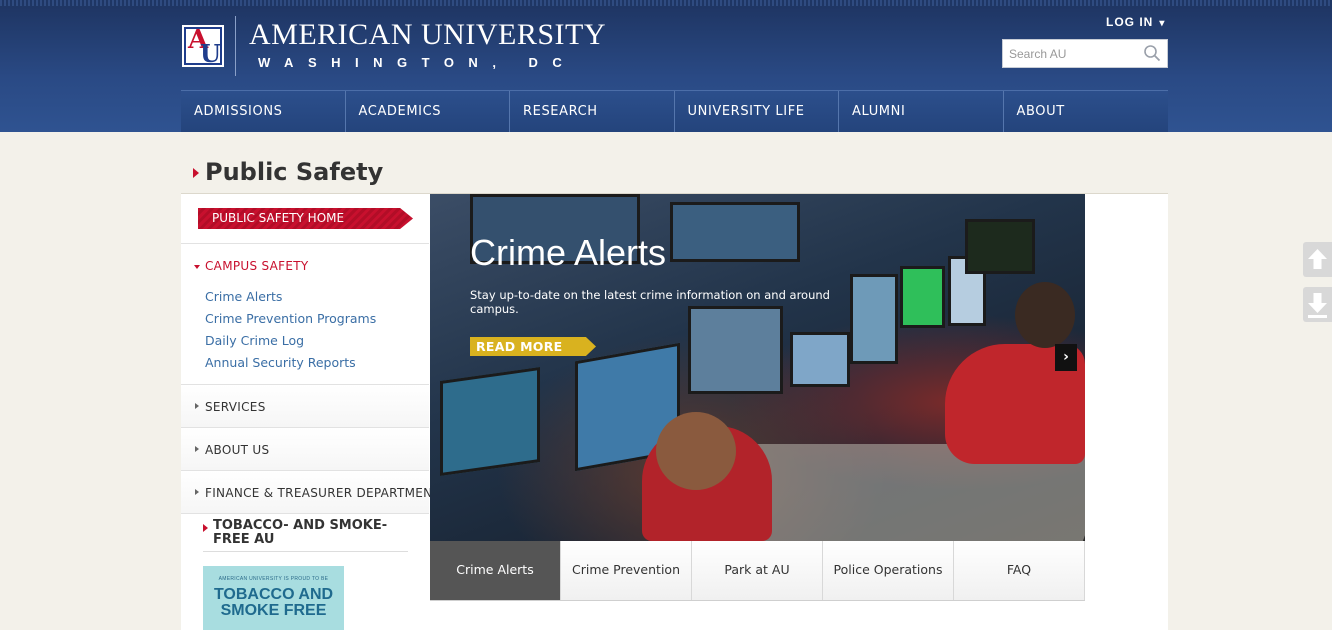  I want to click on hero-title: Crime Alerts, so click(568, 252).